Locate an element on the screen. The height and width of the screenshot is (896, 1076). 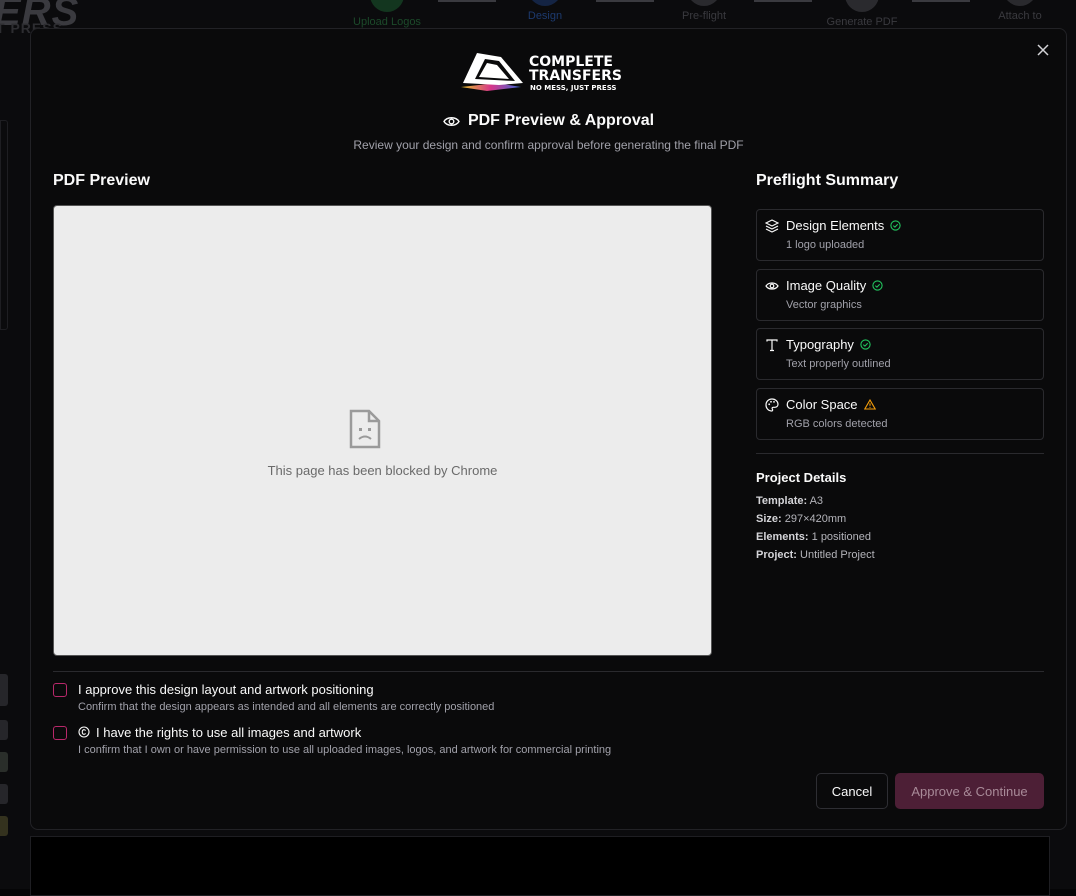
detail-value: 1 positioned is located at coordinates (841, 537).